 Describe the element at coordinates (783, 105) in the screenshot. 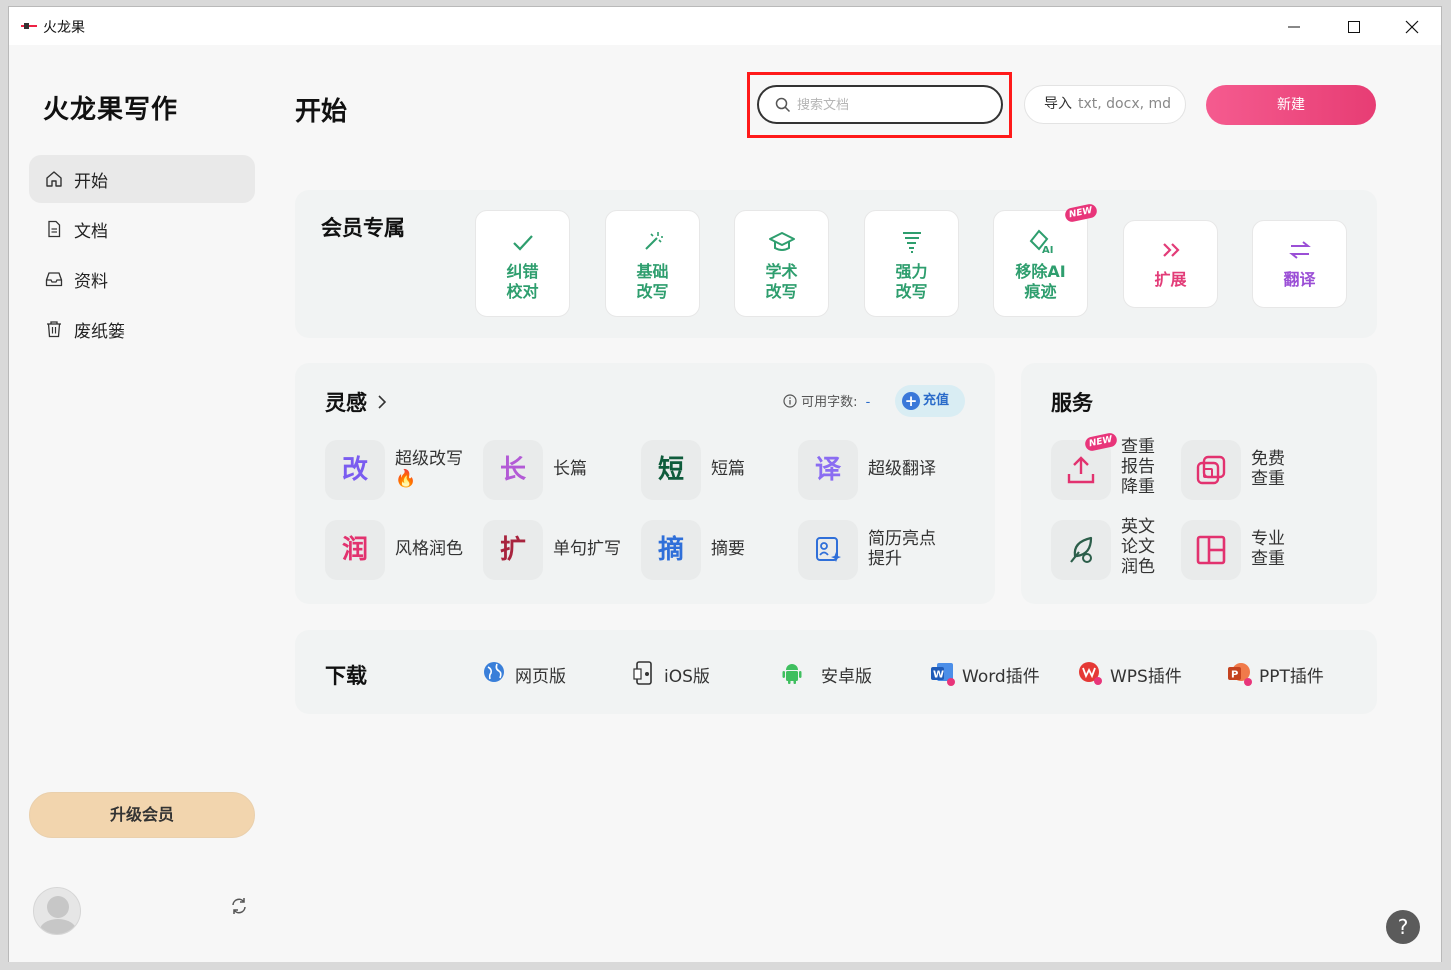

I see `search-icon` at that location.